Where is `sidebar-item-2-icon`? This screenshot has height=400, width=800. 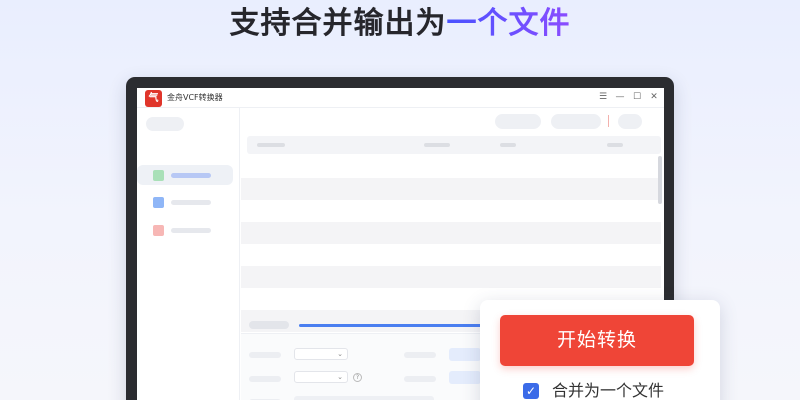 sidebar-item-2-icon is located at coordinates (158, 202).